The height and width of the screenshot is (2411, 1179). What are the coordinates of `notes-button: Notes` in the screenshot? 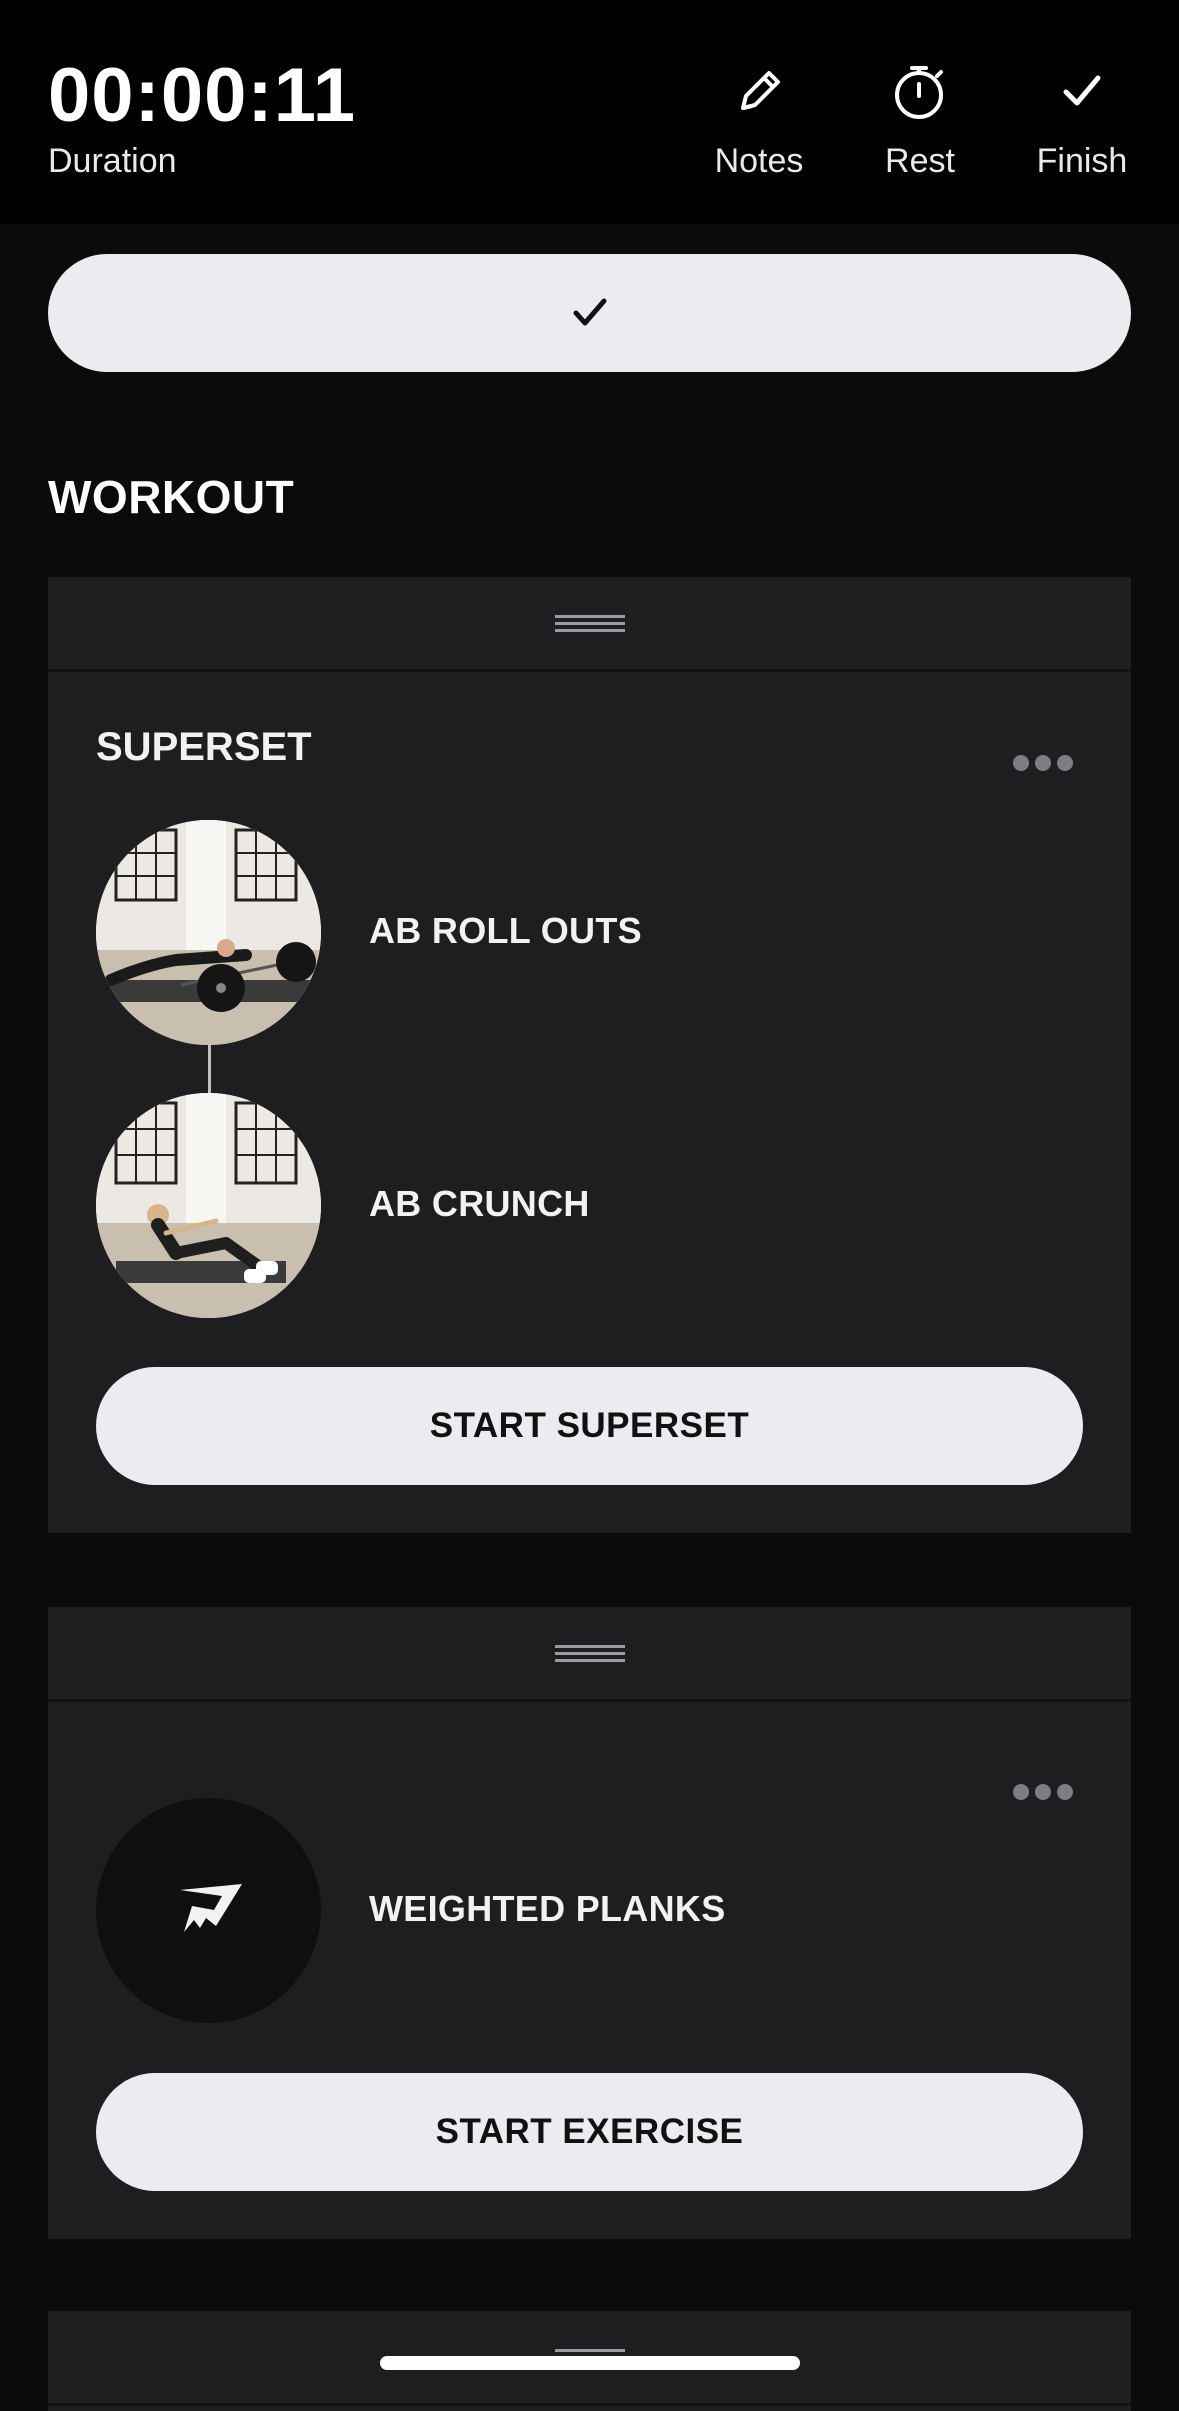 It's located at (759, 121).